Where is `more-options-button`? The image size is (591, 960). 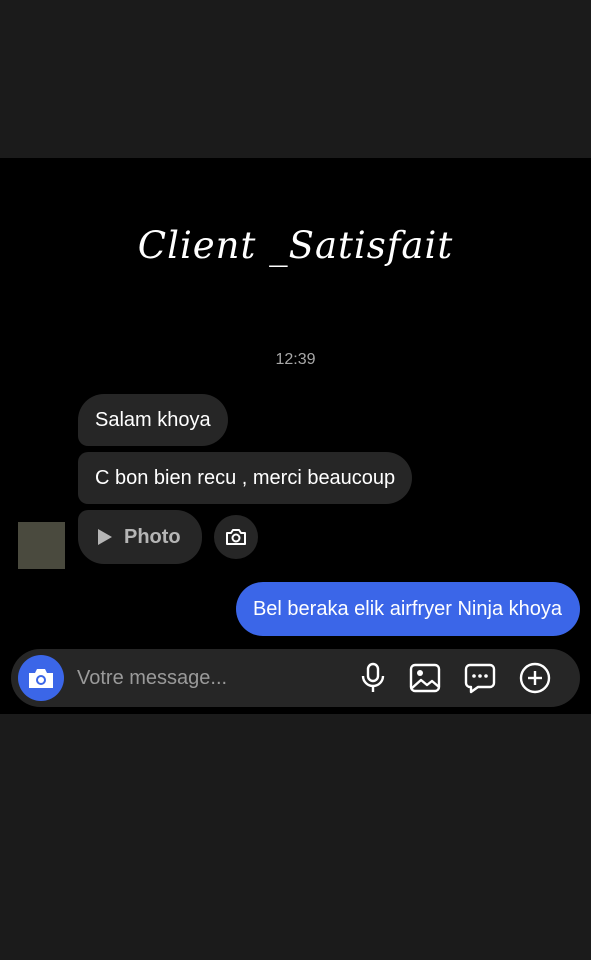
more-options-button is located at coordinates (535, 678).